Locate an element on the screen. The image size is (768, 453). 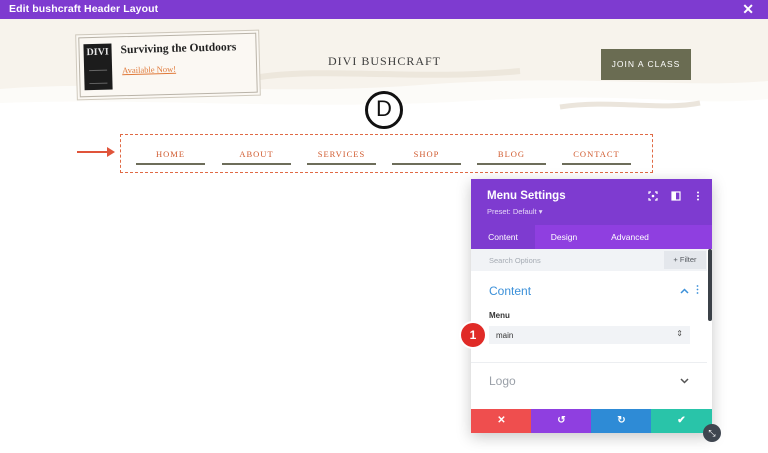
menu-field-label: Menu is located at coordinates (499, 315).